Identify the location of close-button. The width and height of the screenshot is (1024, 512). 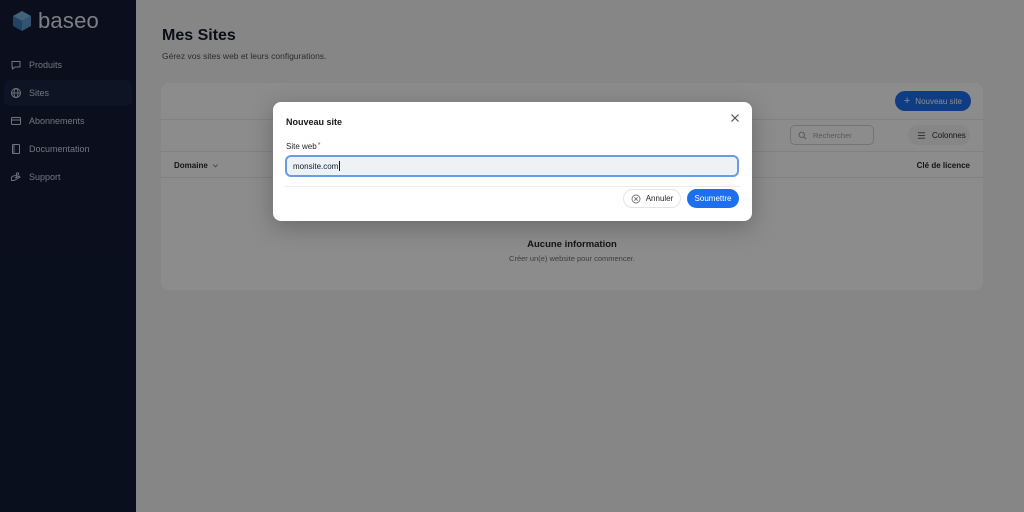
(735, 118).